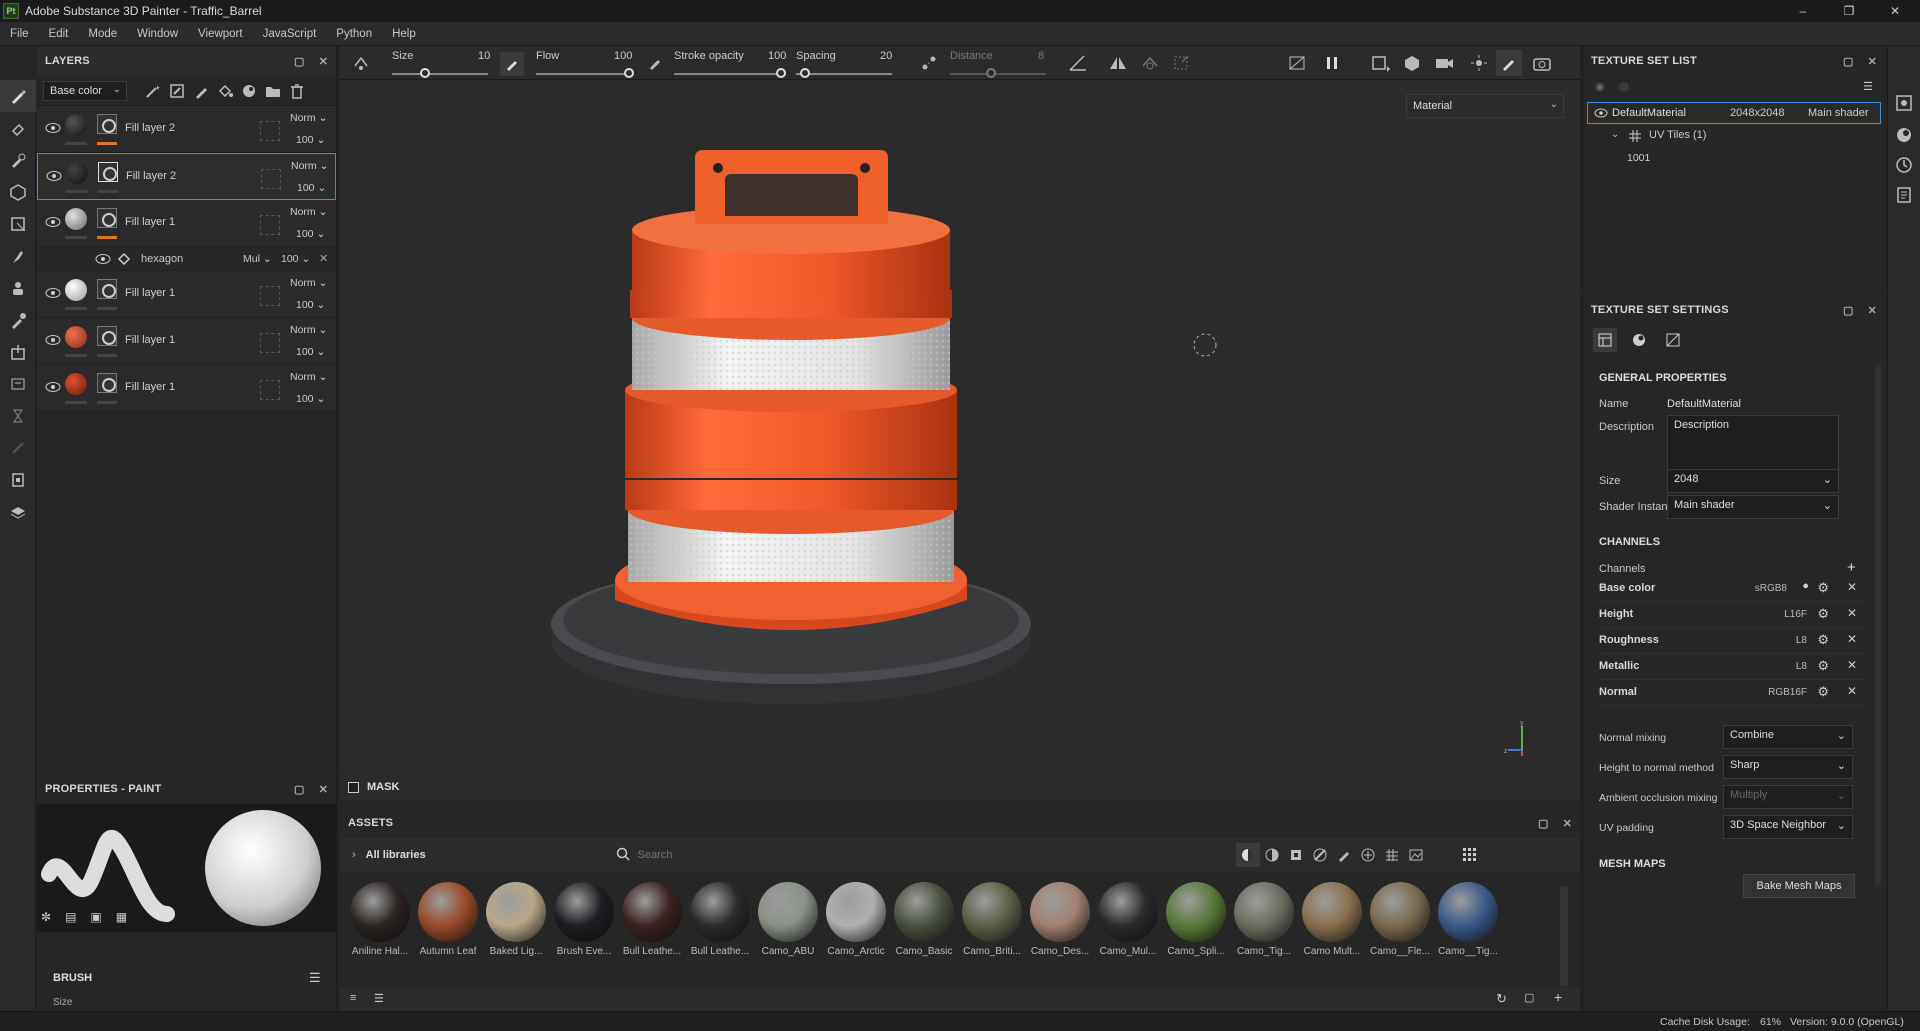 This screenshot has width=1920, height=1031. Describe the element at coordinates (425, 73) in the screenshot. I see `size-slider-knob` at that location.